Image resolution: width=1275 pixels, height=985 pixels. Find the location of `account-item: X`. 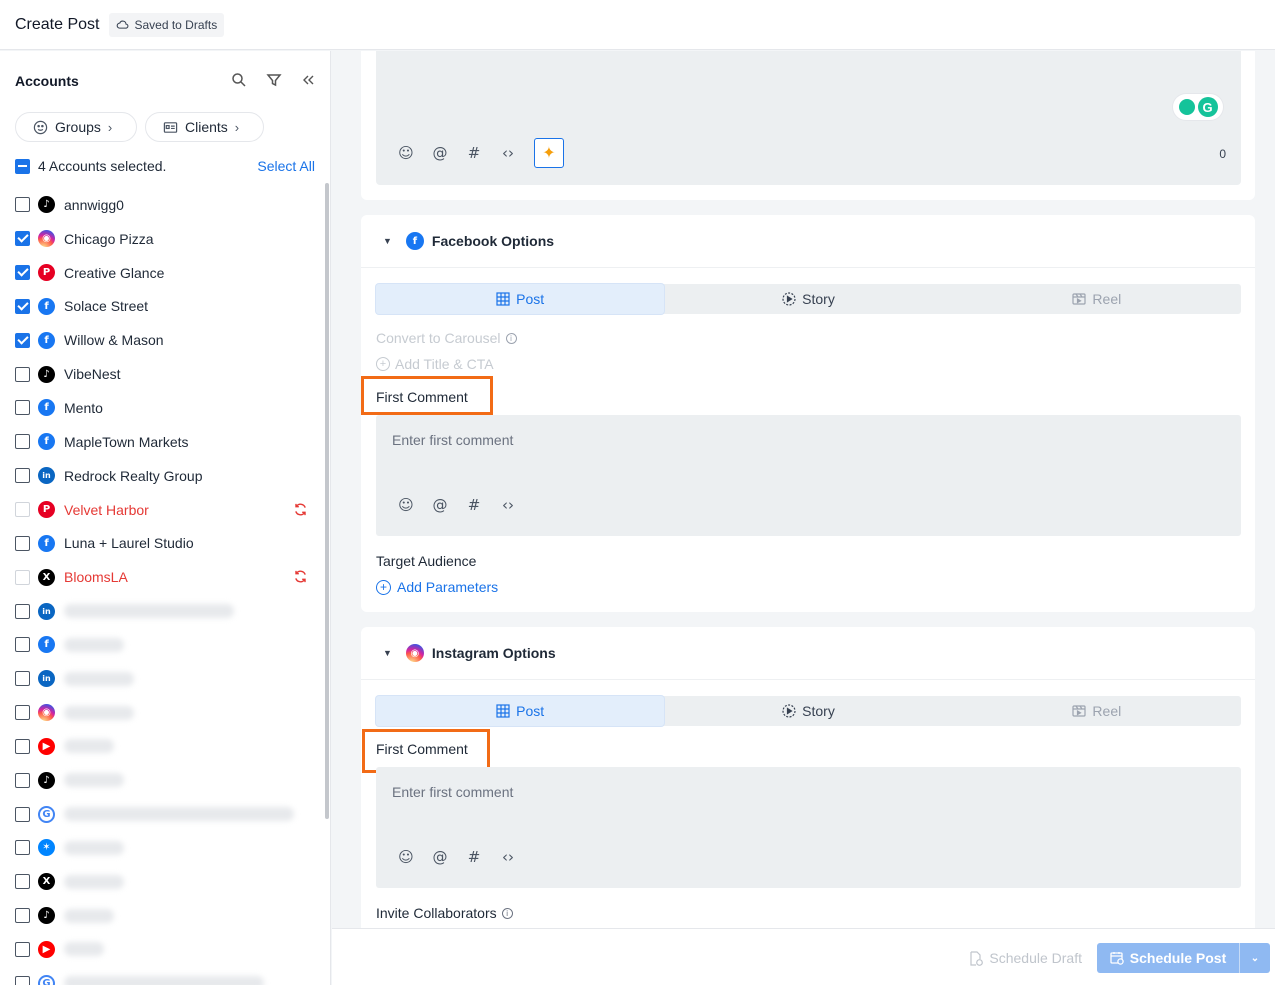

account-item: X is located at coordinates (165, 882).